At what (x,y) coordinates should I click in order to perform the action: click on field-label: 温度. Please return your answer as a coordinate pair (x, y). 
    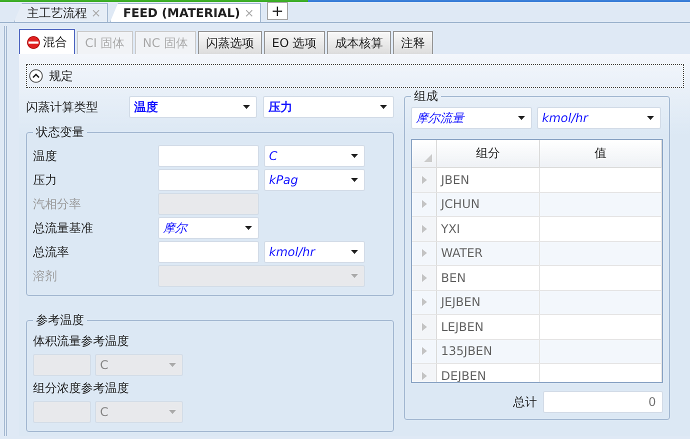
    Looking at the image, I should click on (45, 156).